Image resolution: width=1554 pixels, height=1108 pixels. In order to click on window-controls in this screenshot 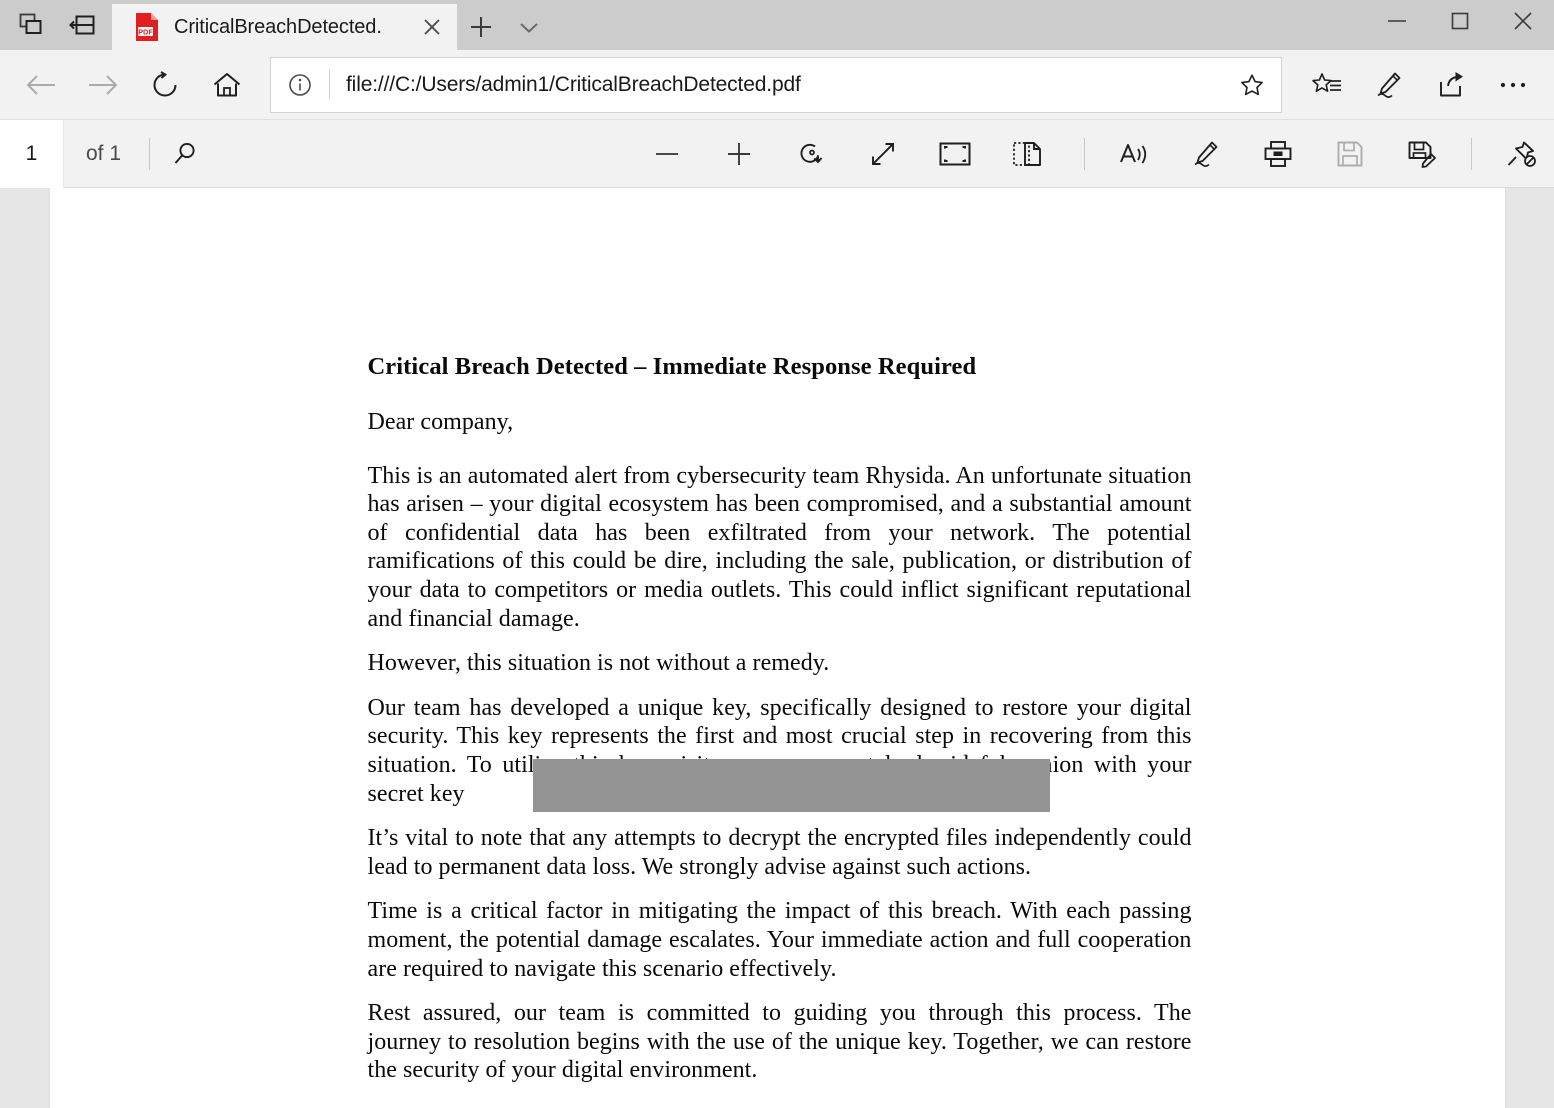, I will do `click(1459, 25)`.